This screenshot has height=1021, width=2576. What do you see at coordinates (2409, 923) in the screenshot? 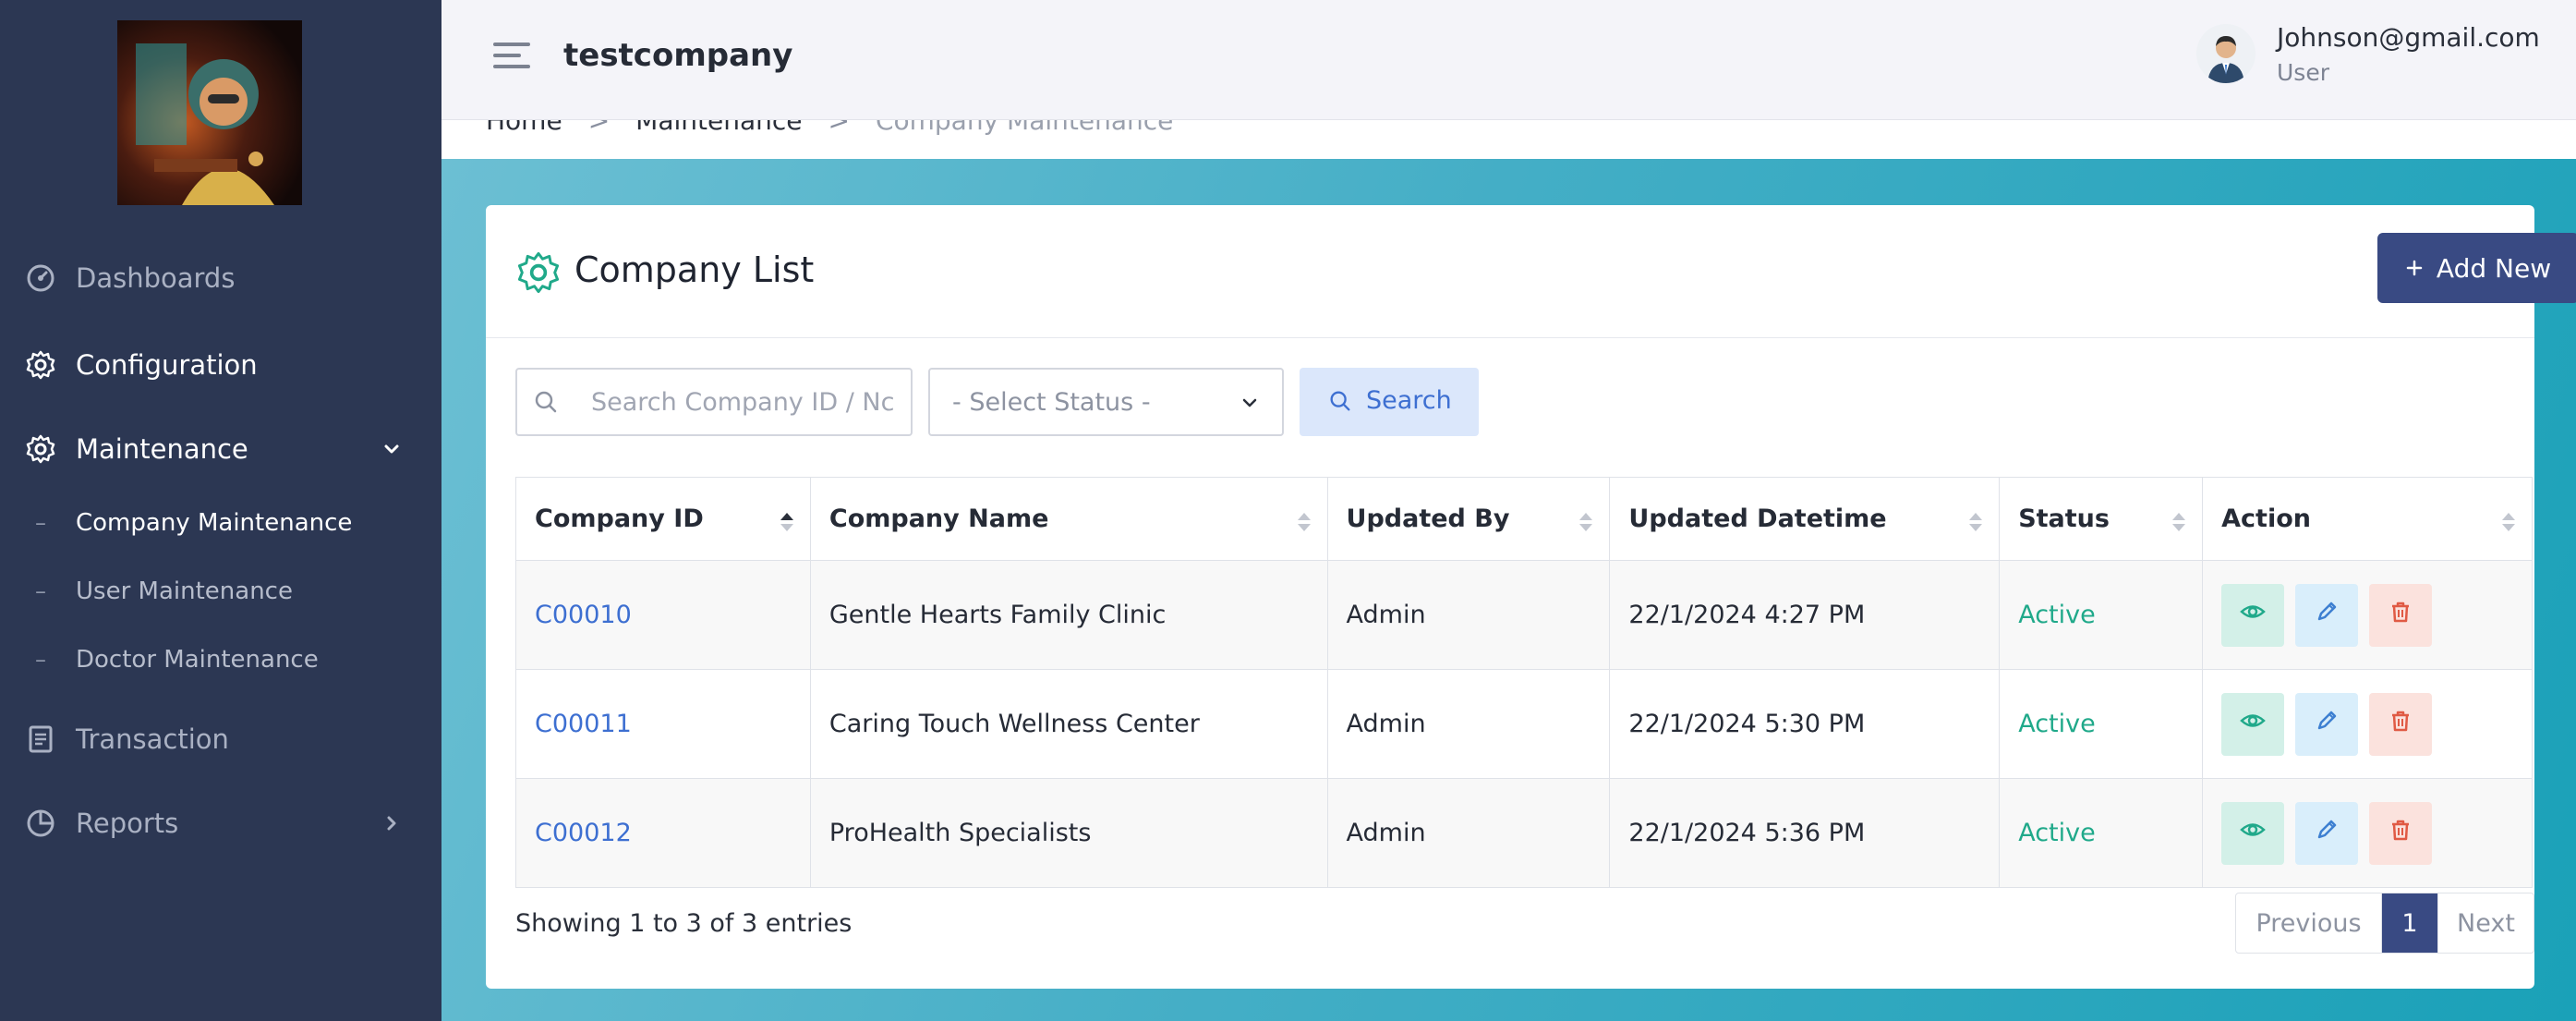
I see `page-button-1: 1` at bounding box center [2409, 923].